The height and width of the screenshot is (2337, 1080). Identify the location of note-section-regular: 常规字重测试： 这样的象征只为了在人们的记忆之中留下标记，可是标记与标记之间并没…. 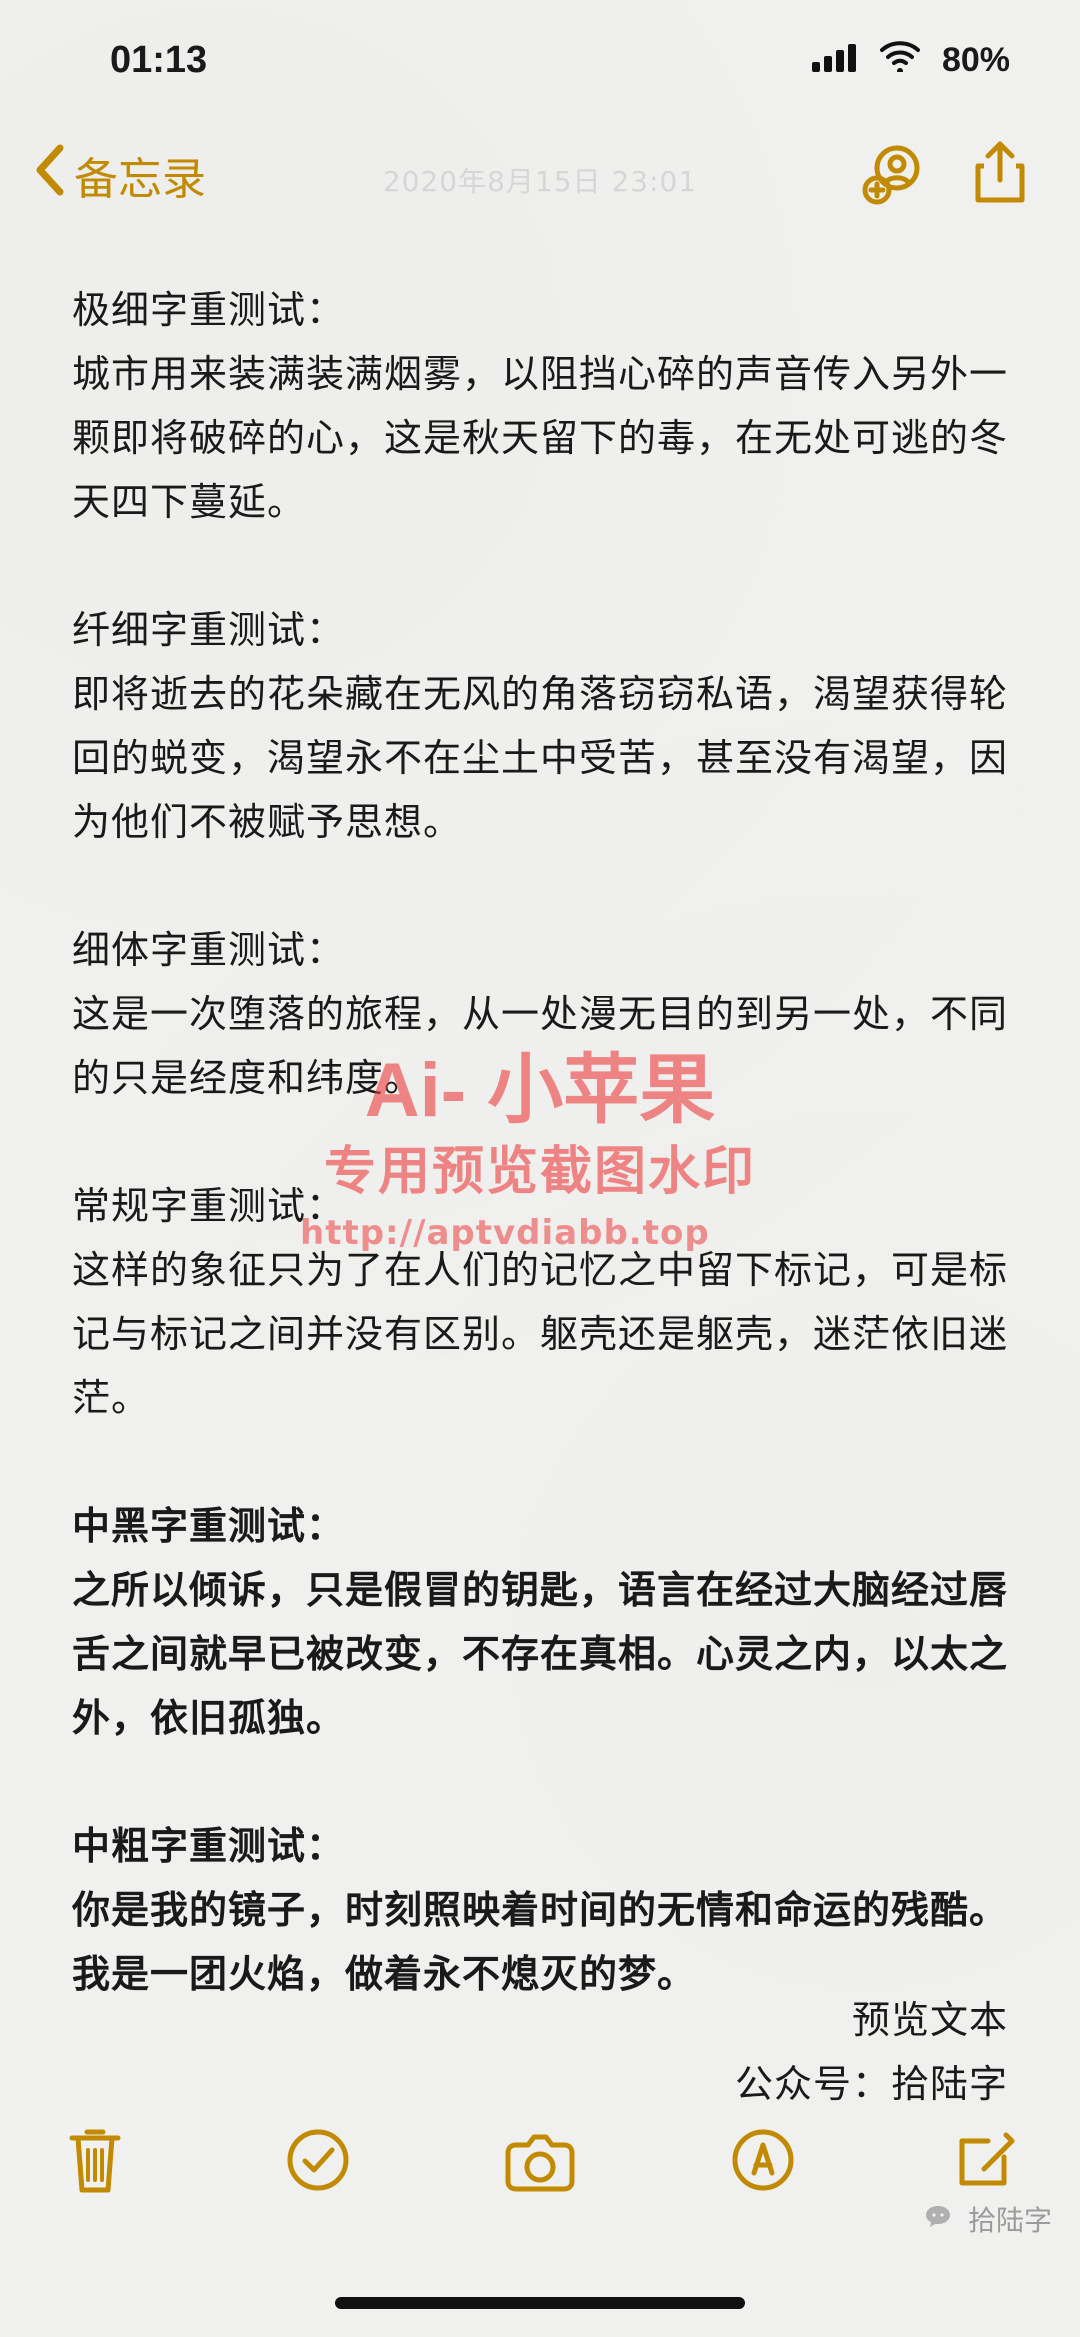
(540, 1302).